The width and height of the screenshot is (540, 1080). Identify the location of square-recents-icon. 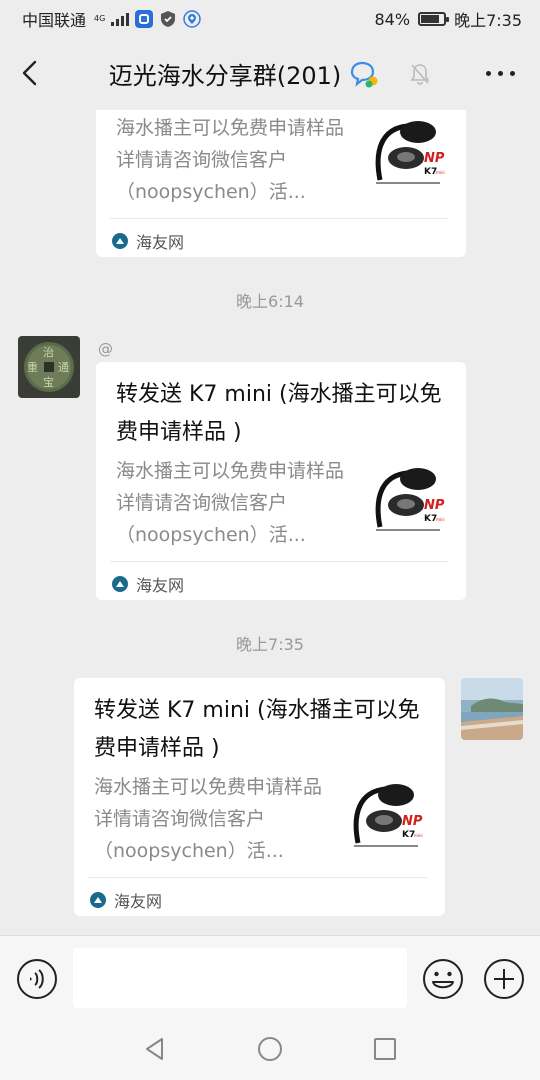
(385, 1049).